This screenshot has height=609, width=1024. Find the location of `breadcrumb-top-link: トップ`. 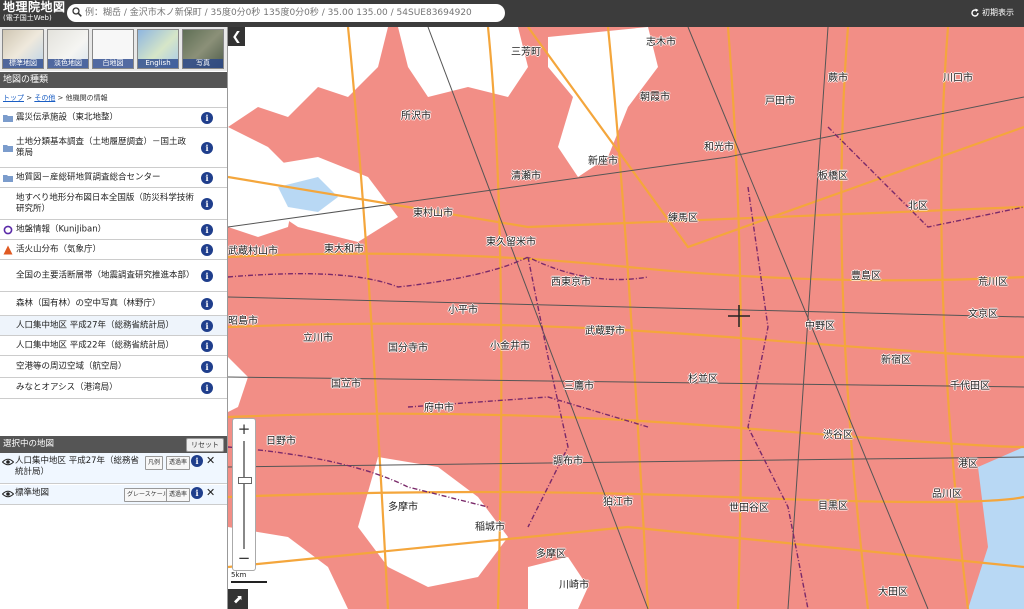

breadcrumb-top-link: トップ is located at coordinates (13, 98).